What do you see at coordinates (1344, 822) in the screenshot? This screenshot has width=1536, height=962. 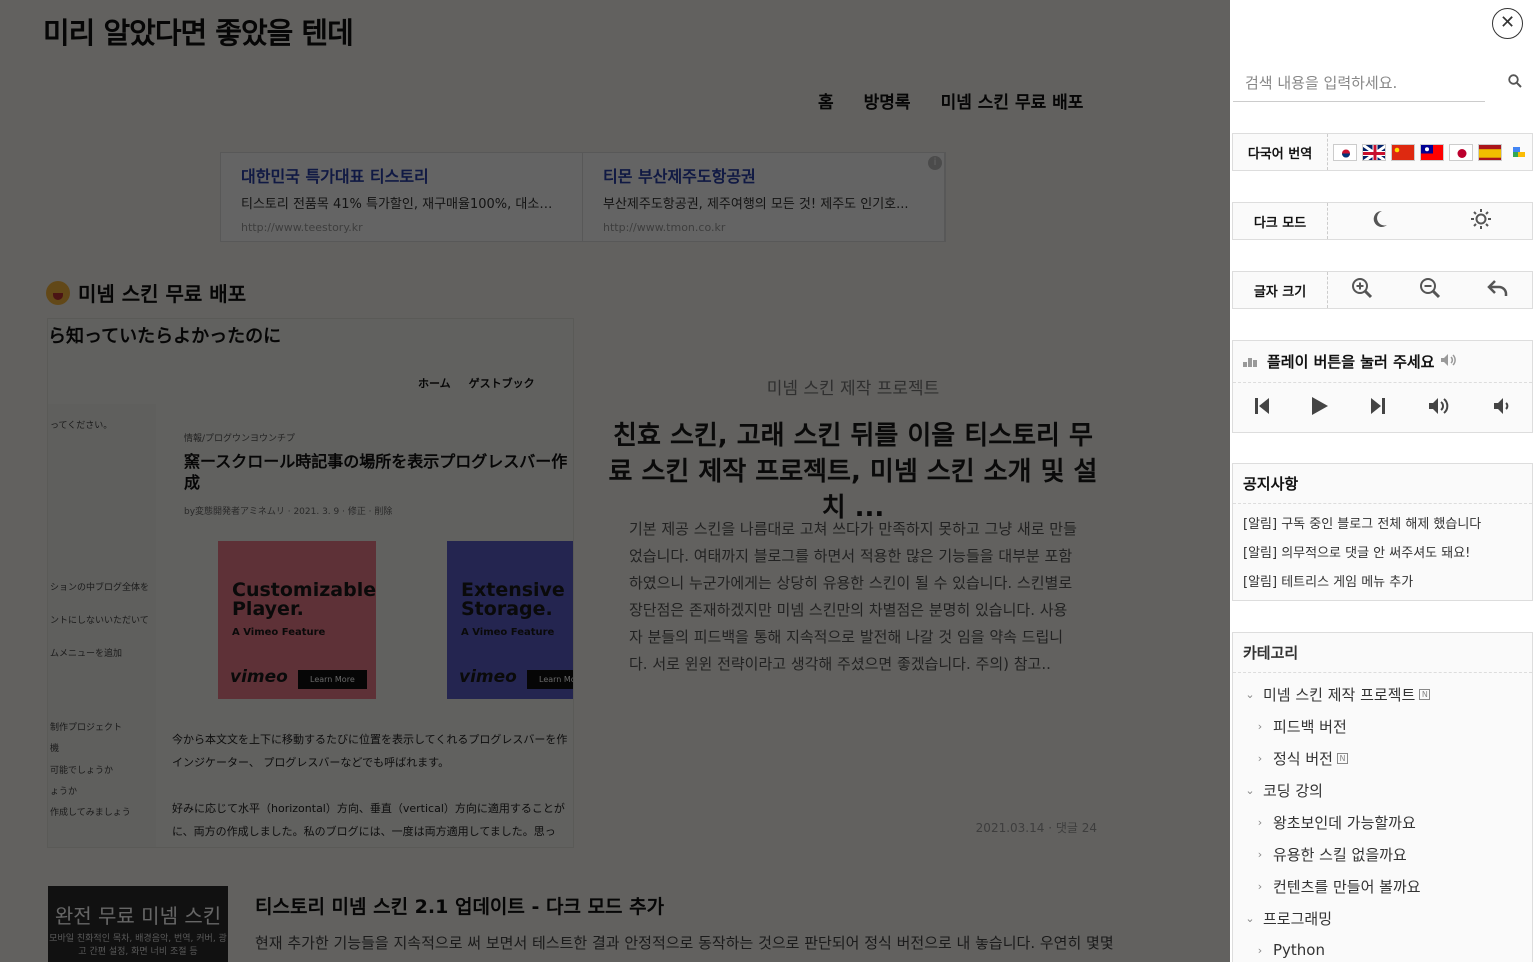 I see `category-item-label: 왕초보인데 가능할까요` at bounding box center [1344, 822].